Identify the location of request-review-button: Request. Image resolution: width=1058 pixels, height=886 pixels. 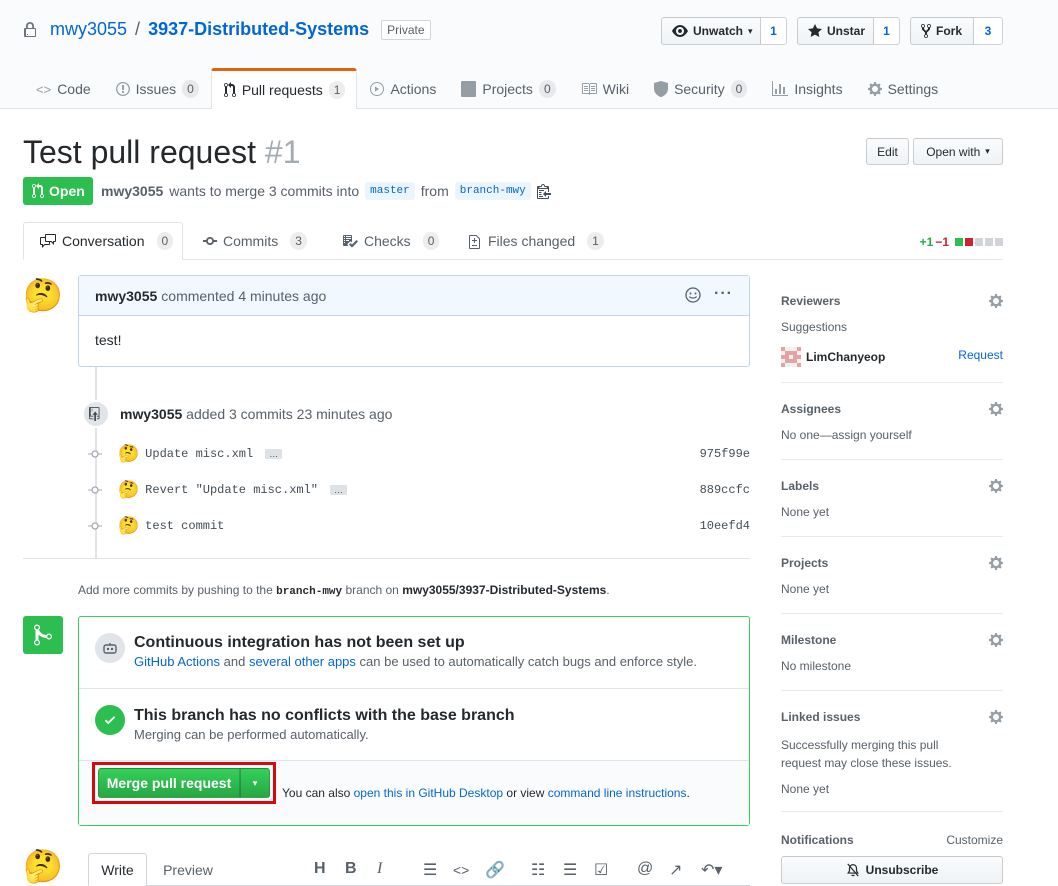
(980, 355).